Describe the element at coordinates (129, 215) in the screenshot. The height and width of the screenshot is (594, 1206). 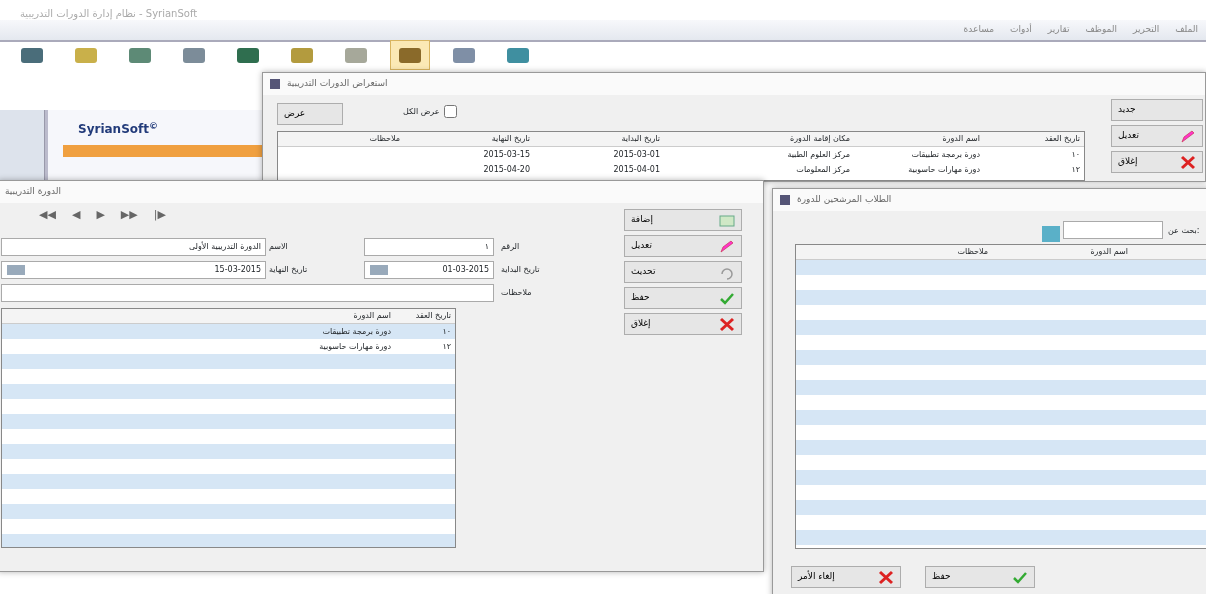
I see `nav-button: ▶▶` at that location.